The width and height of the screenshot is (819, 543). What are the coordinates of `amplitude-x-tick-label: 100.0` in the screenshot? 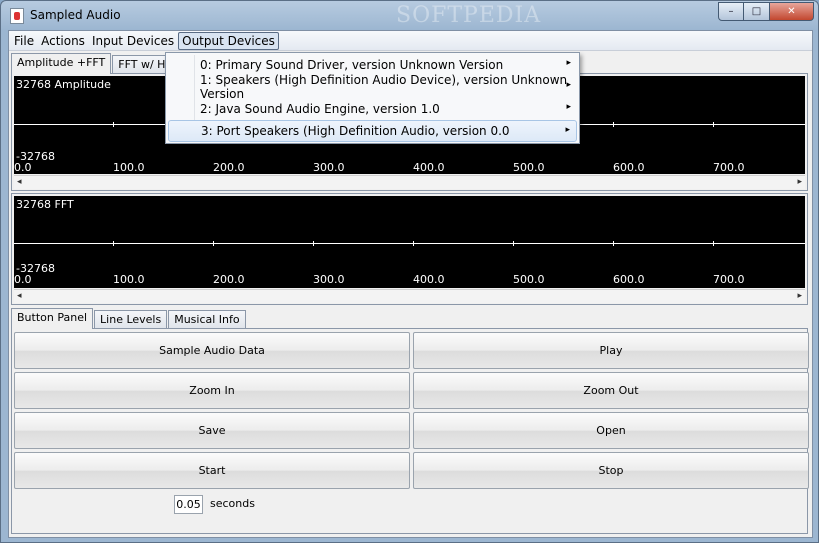 It's located at (129, 167).